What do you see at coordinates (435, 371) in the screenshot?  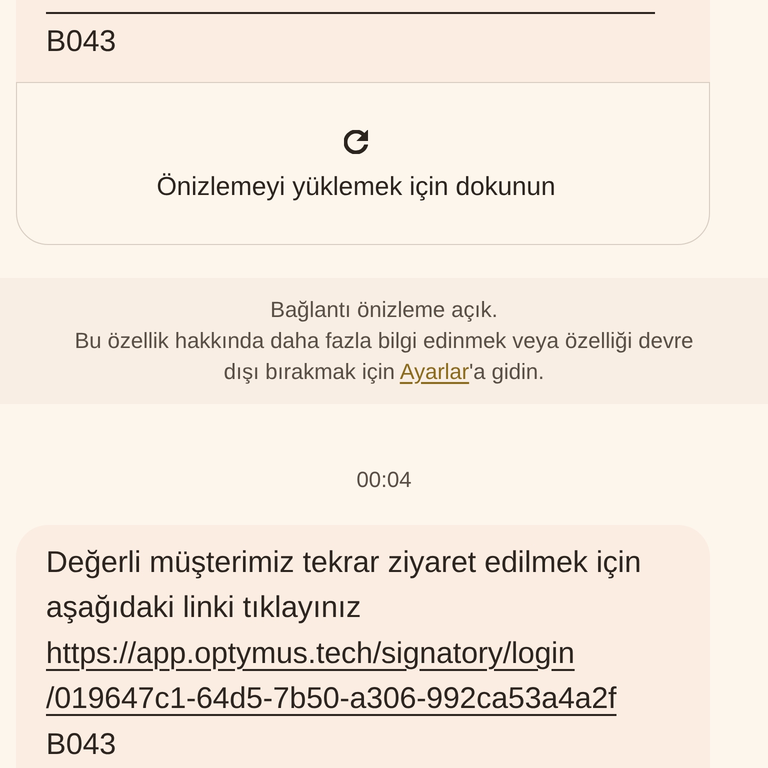 I see `settings-link: Ayarlar` at bounding box center [435, 371].